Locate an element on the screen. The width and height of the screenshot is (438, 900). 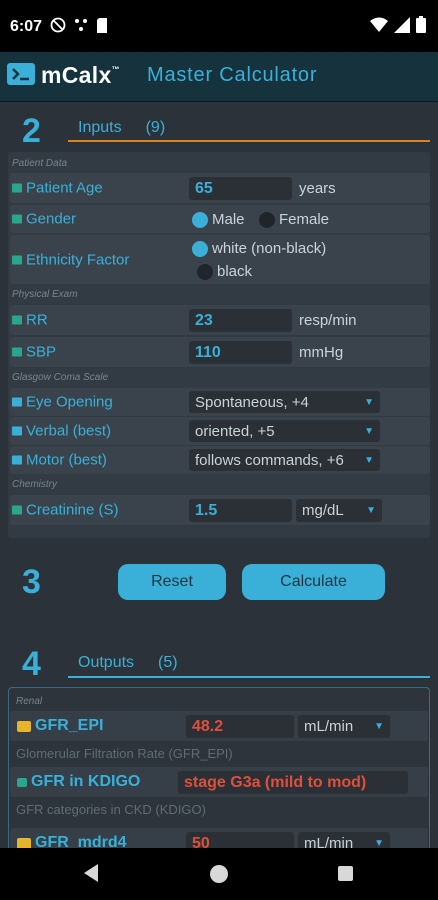
creatinine-row: Creatinine (S) 1.5 mg/dL ▼ is located at coordinates (220, 510).